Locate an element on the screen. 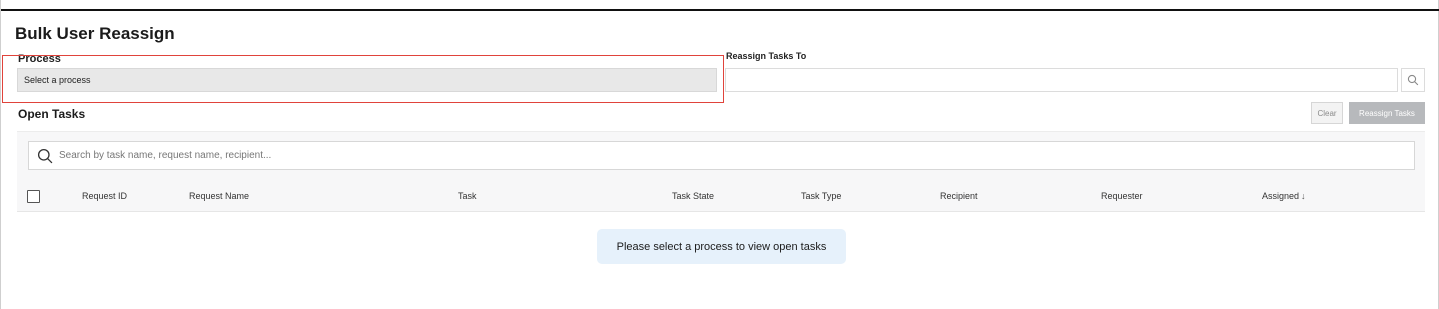  sort-descending-icon: ↓ is located at coordinates (1303, 196).